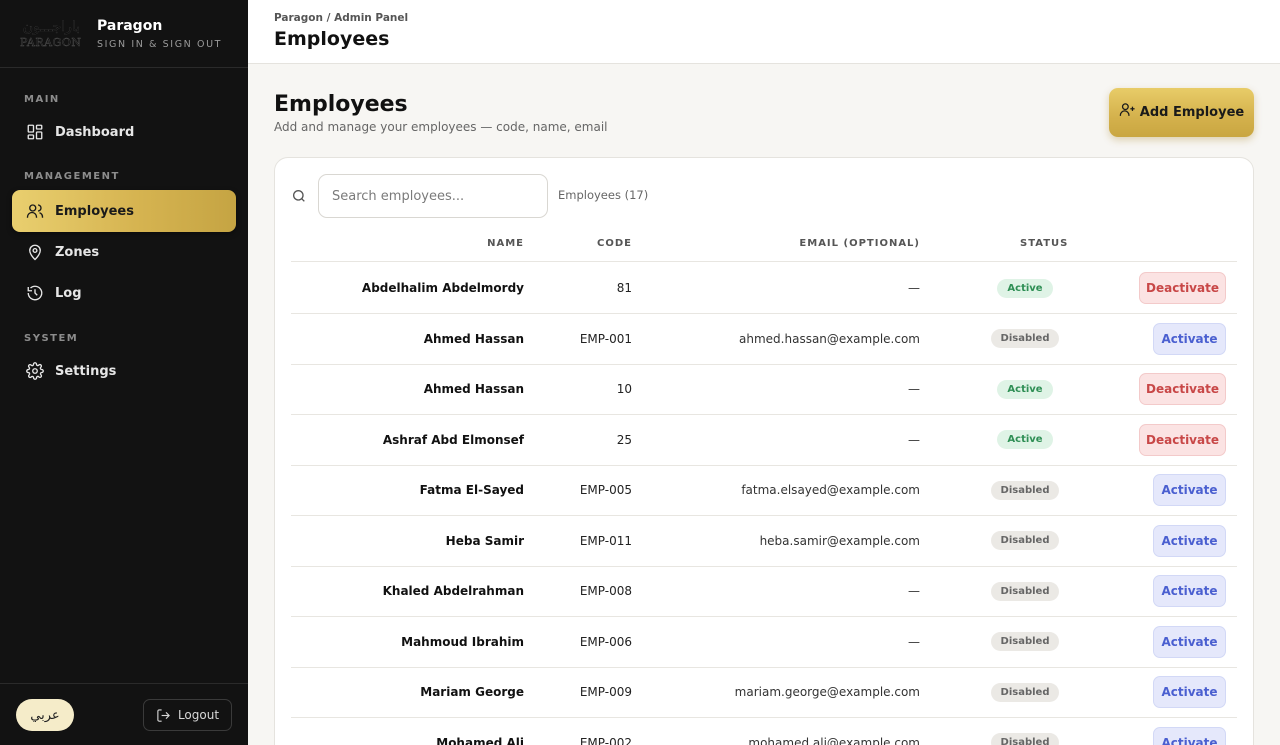 This screenshot has height=745, width=1280. What do you see at coordinates (442, 288) in the screenshot?
I see `employee-name-text: Abdelhalim Abdelmordy` at bounding box center [442, 288].